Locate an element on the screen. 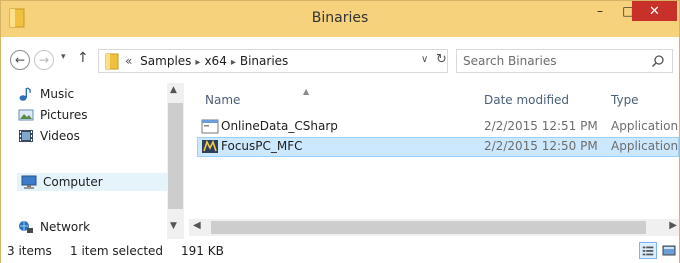 The width and height of the screenshot is (680, 263). sidebar-item-computer: Computer is located at coordinates (92, 182).